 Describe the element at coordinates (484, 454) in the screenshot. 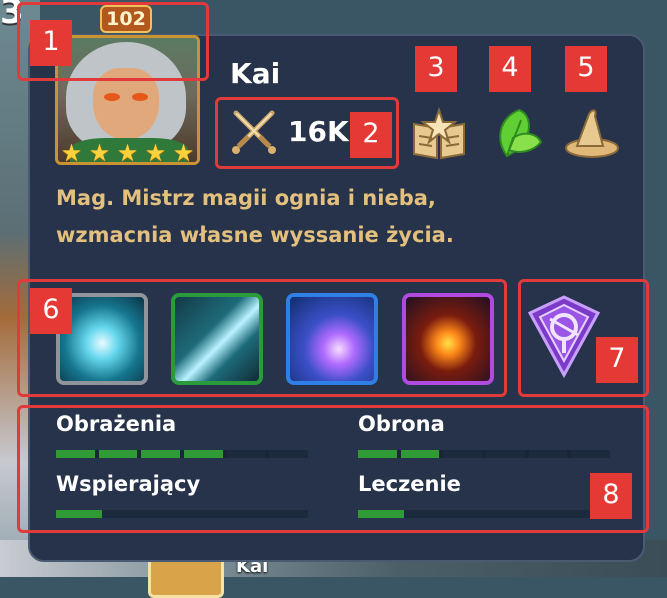

I see `stat-bar-defense` at that location.